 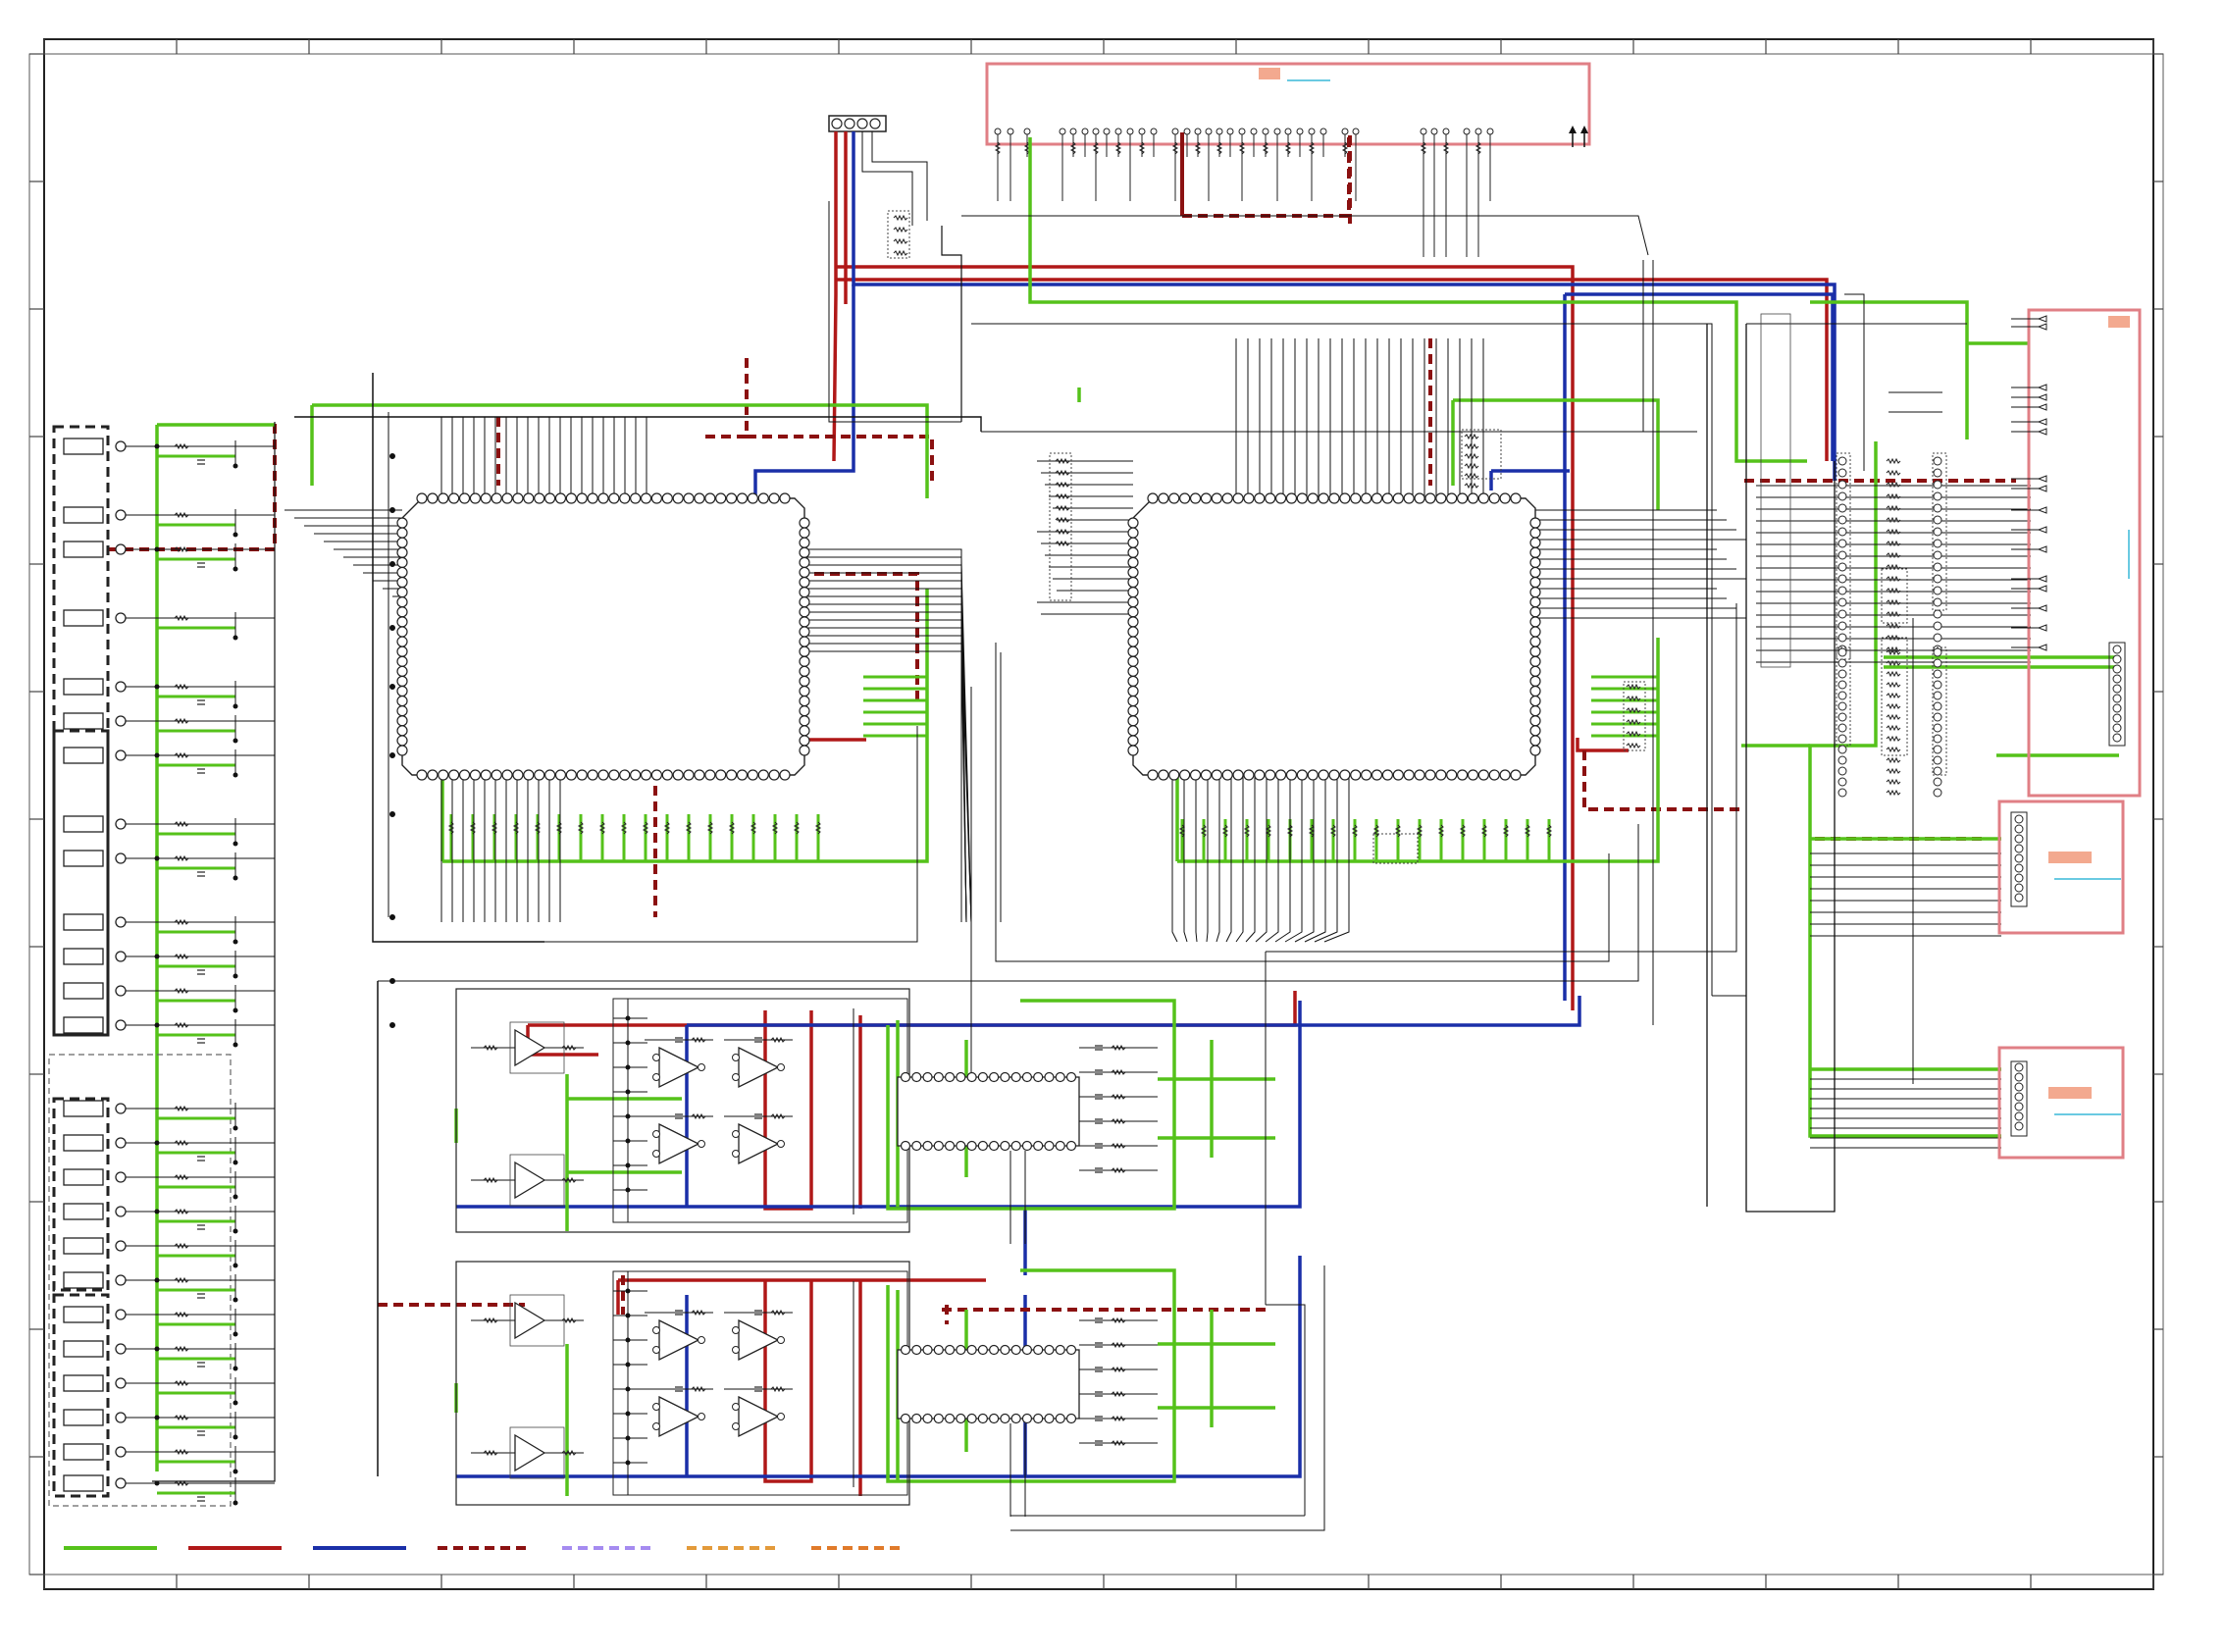 What do you see at coordinates (1288, 159) in the screenshot?
I see `top-connector-block` at bounding box center [1288, 159].